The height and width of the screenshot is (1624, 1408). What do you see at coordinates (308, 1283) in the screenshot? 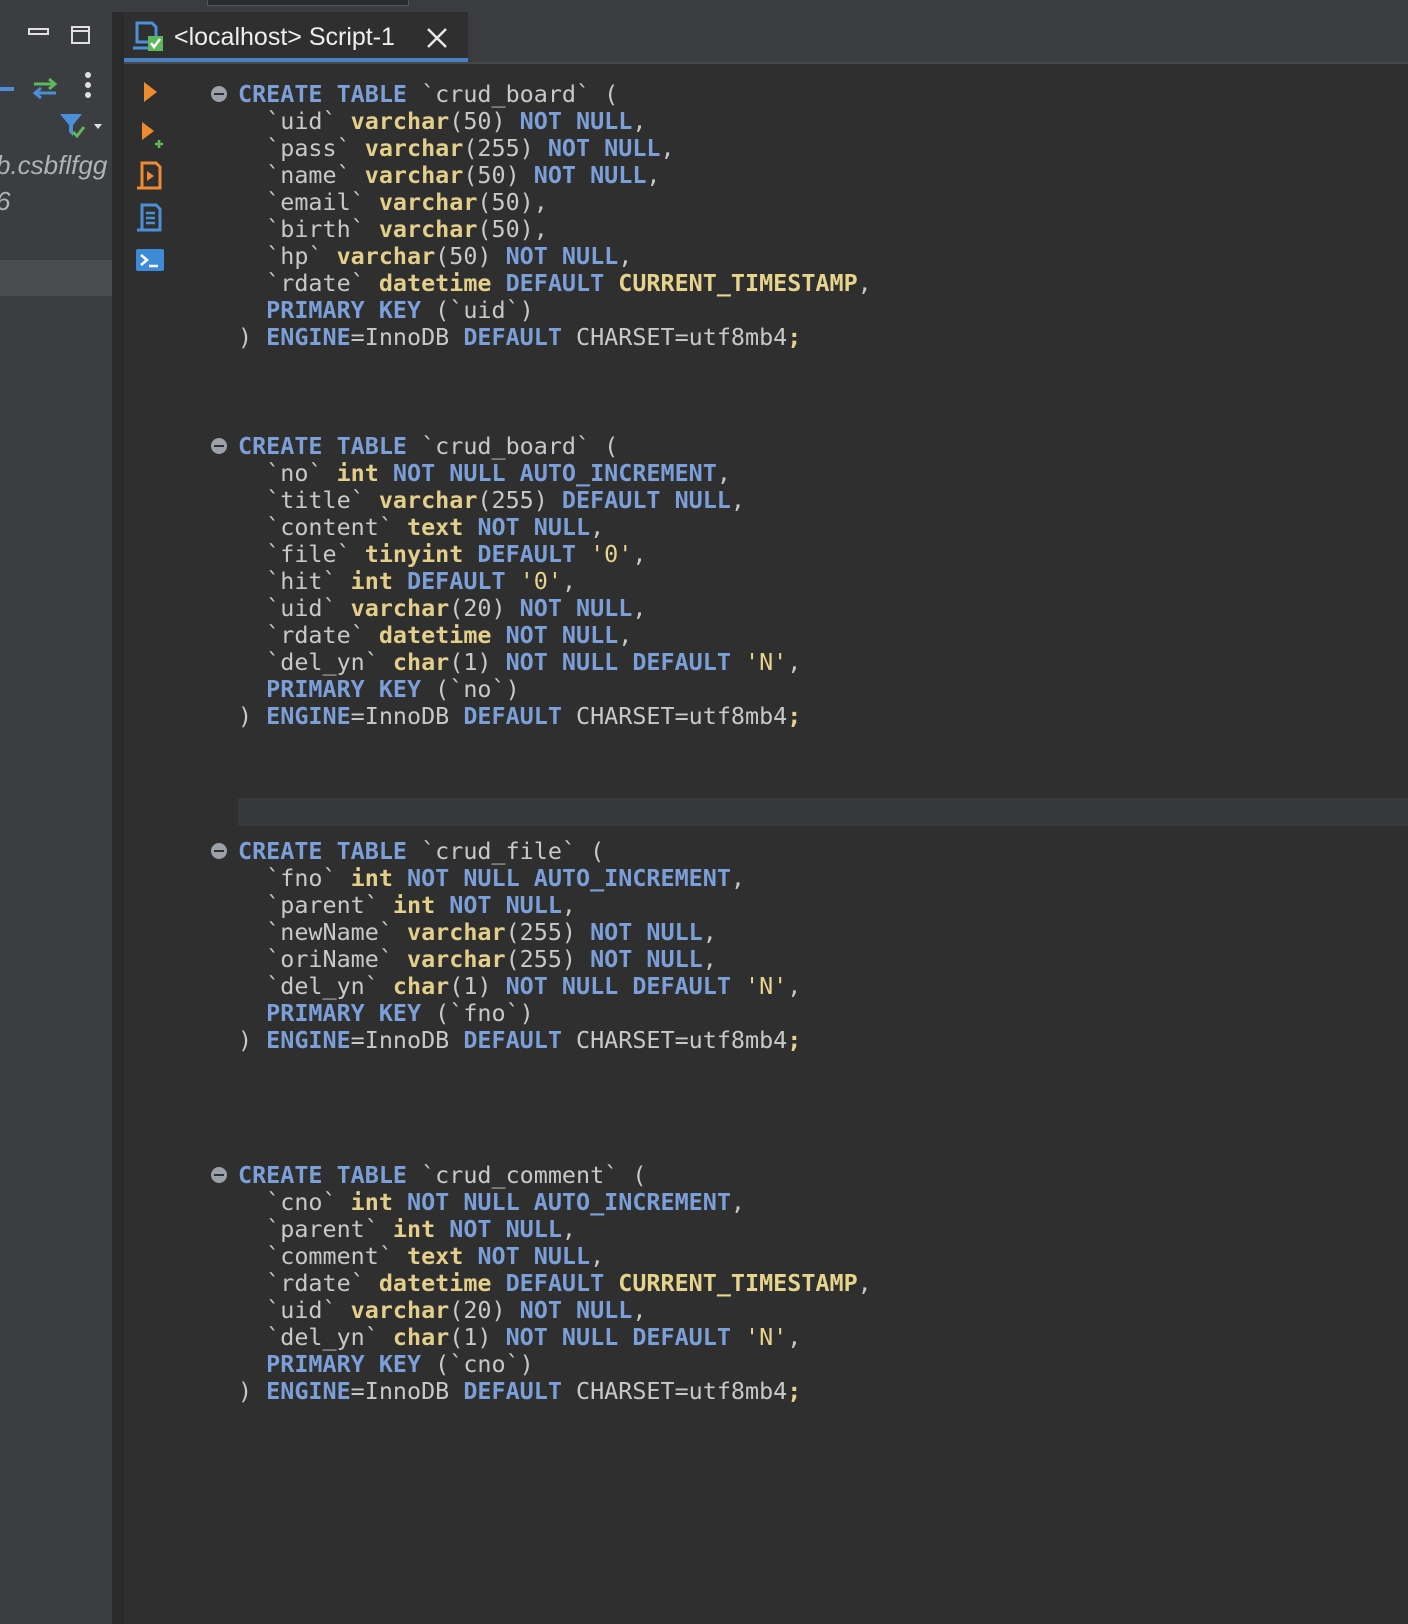
I see `sql-text: `rdate`` at bounding box center [308, 1283].